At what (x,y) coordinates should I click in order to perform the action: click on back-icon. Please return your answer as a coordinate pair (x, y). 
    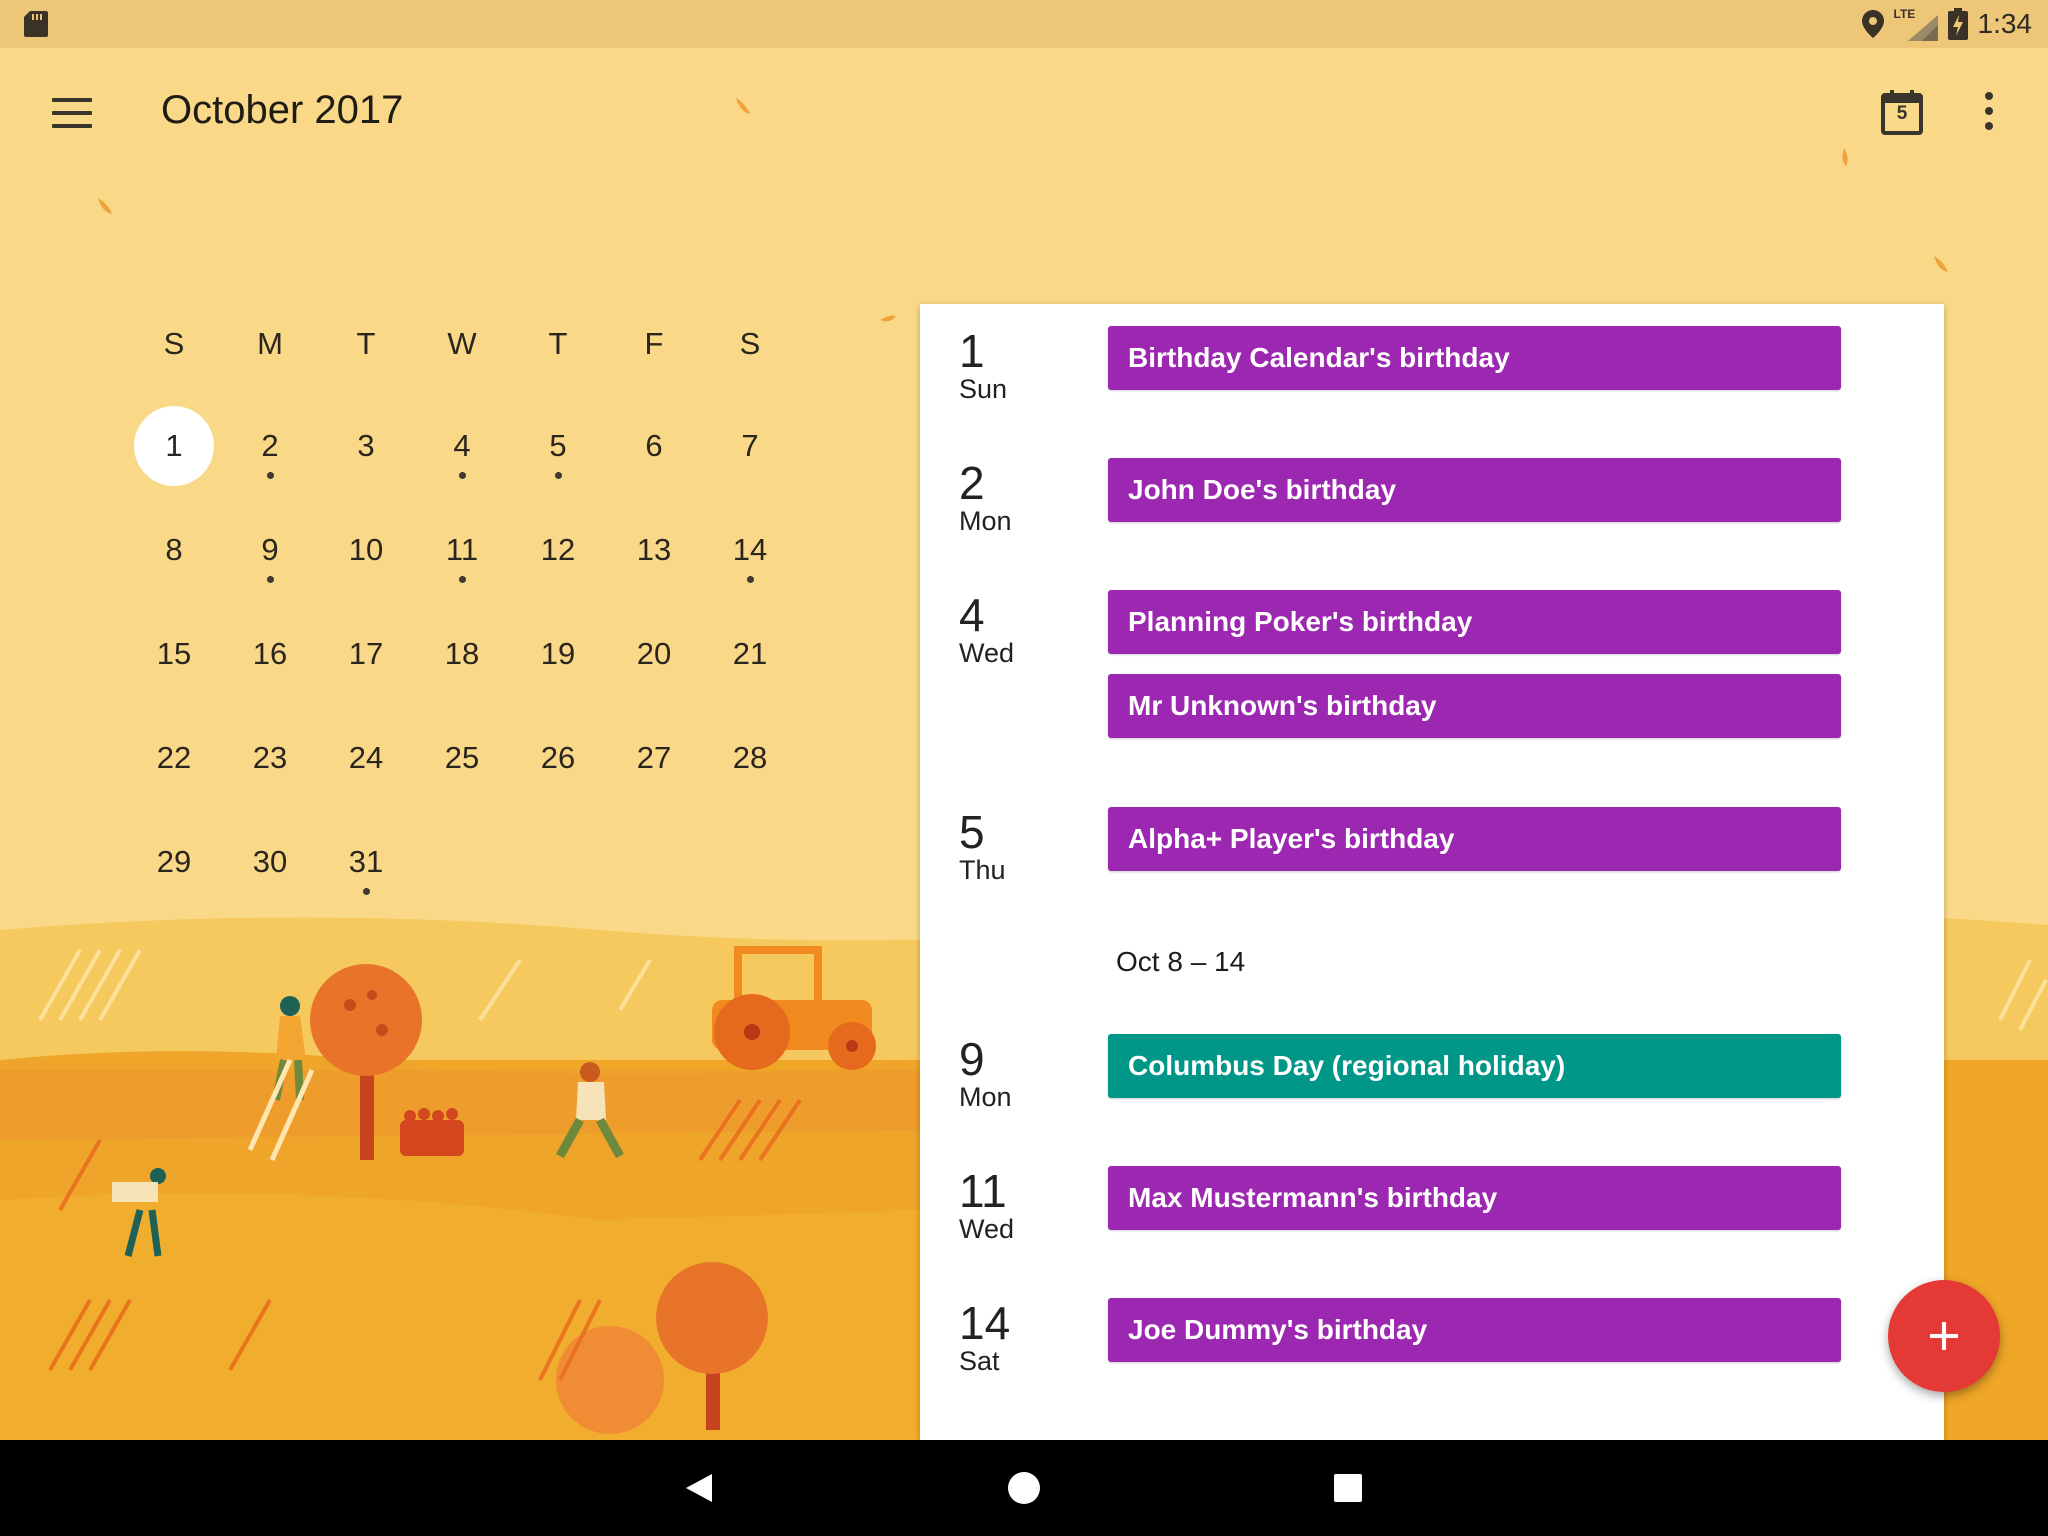
    Looking at the image, I should click on (699, 1488).